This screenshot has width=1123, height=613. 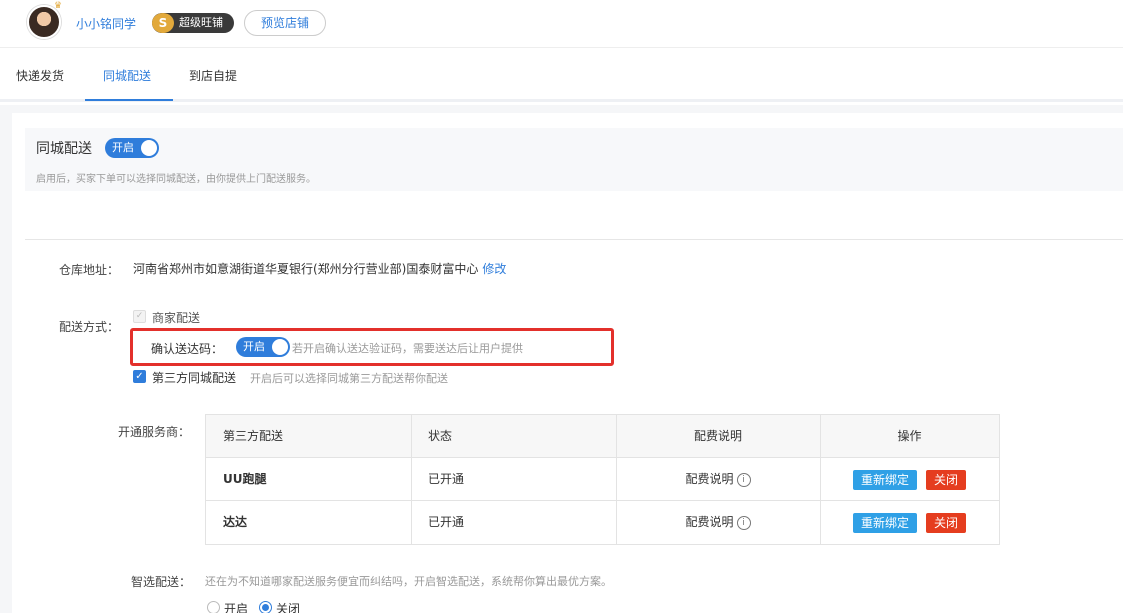 What do you see at coordinates (187, 349) in the screenshot?
I see `confirm-code-label: 确认送达码：` at bounding box center [187, 349].